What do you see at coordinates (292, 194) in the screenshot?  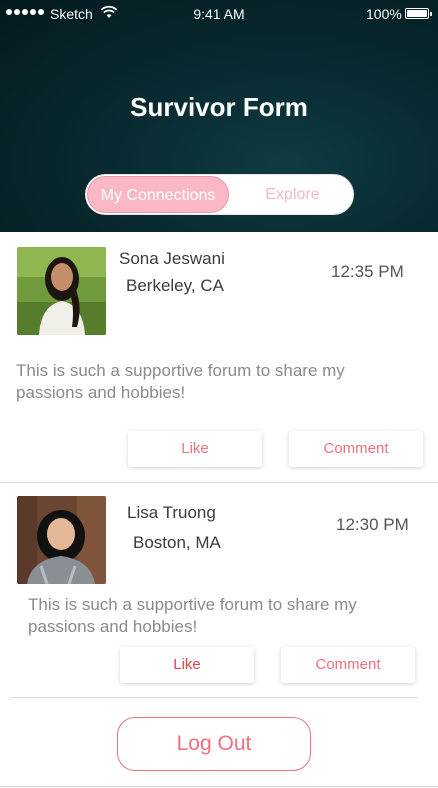 I see `tab-explore: Explore` at bounding box center [292, 194].